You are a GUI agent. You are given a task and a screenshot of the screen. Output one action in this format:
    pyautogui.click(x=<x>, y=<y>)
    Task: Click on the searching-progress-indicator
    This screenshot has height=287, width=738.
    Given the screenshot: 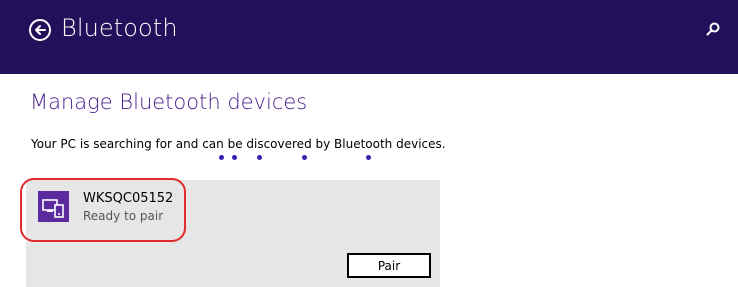 What is the action you would take?
    pyautogui.click(x=369, y=157)
    